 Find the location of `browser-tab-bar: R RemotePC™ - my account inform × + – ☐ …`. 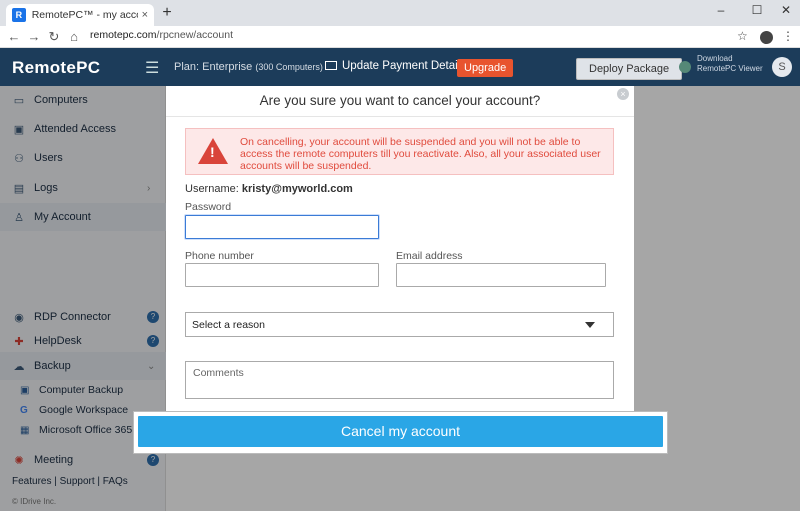

browser-tab-bar: R RemotePC™ - my account inform × + – ☐ … is located at coordinates (400, 13).